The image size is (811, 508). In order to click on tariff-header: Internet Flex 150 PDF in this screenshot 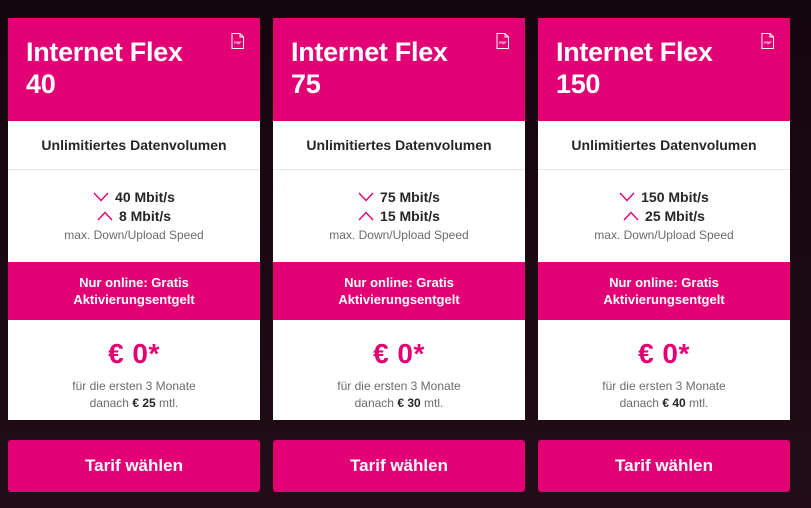, I will do `click(664, 69)`.